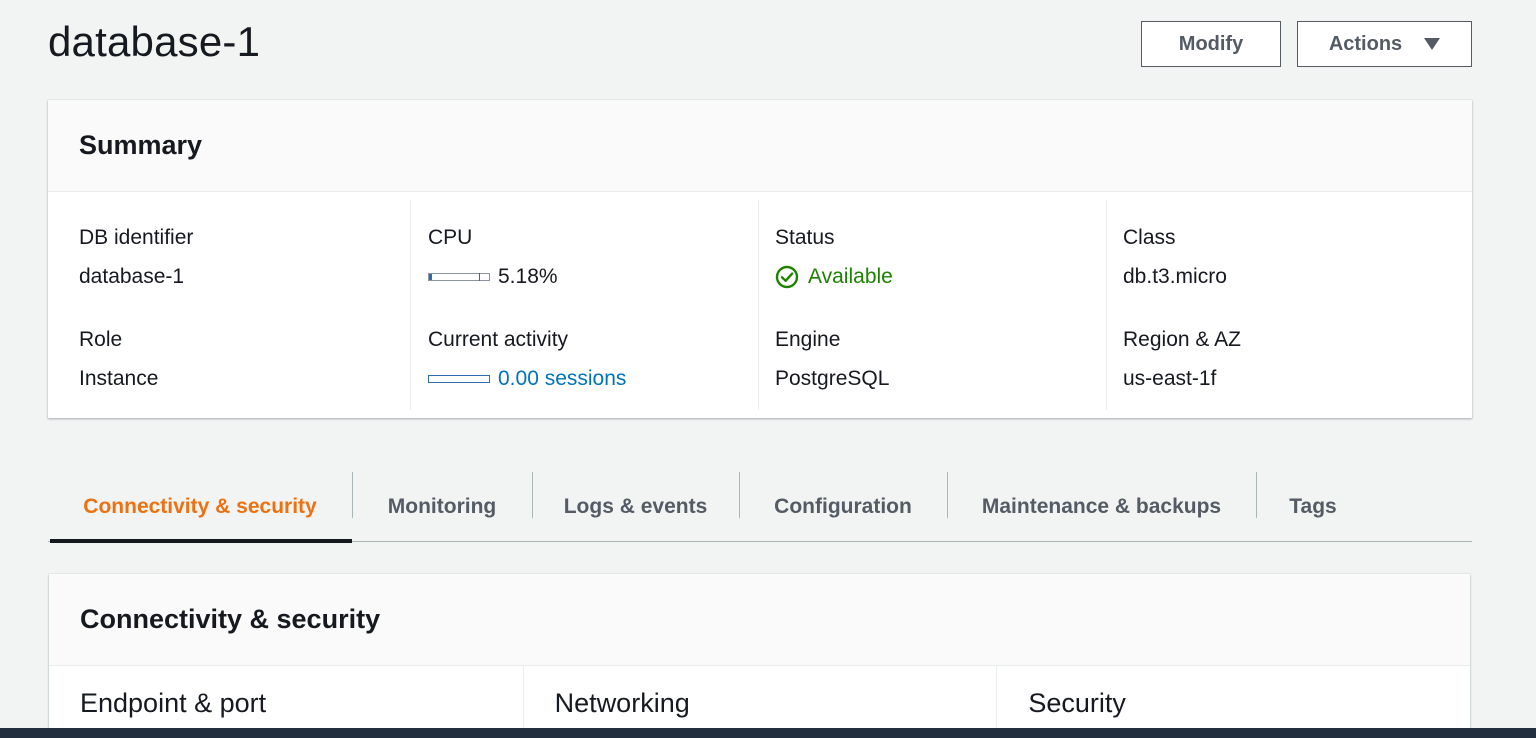  What do you see at coordinates (450, 237) in the screenshot?
I see `cpu-label: CPU` at bounding box center [450, 237].